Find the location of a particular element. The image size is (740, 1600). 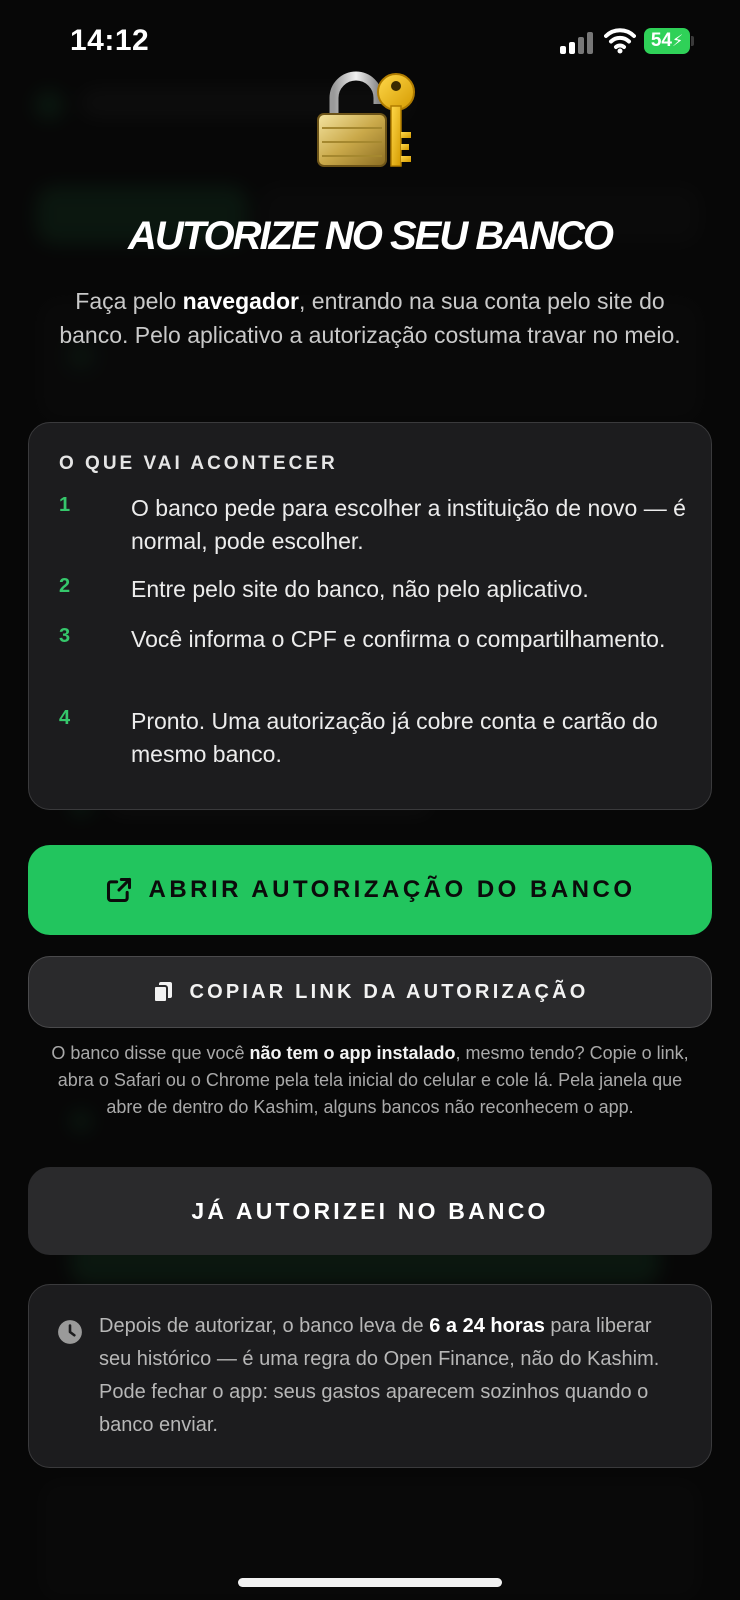

status-time: 14:12 is located at coordinates (110, 40).